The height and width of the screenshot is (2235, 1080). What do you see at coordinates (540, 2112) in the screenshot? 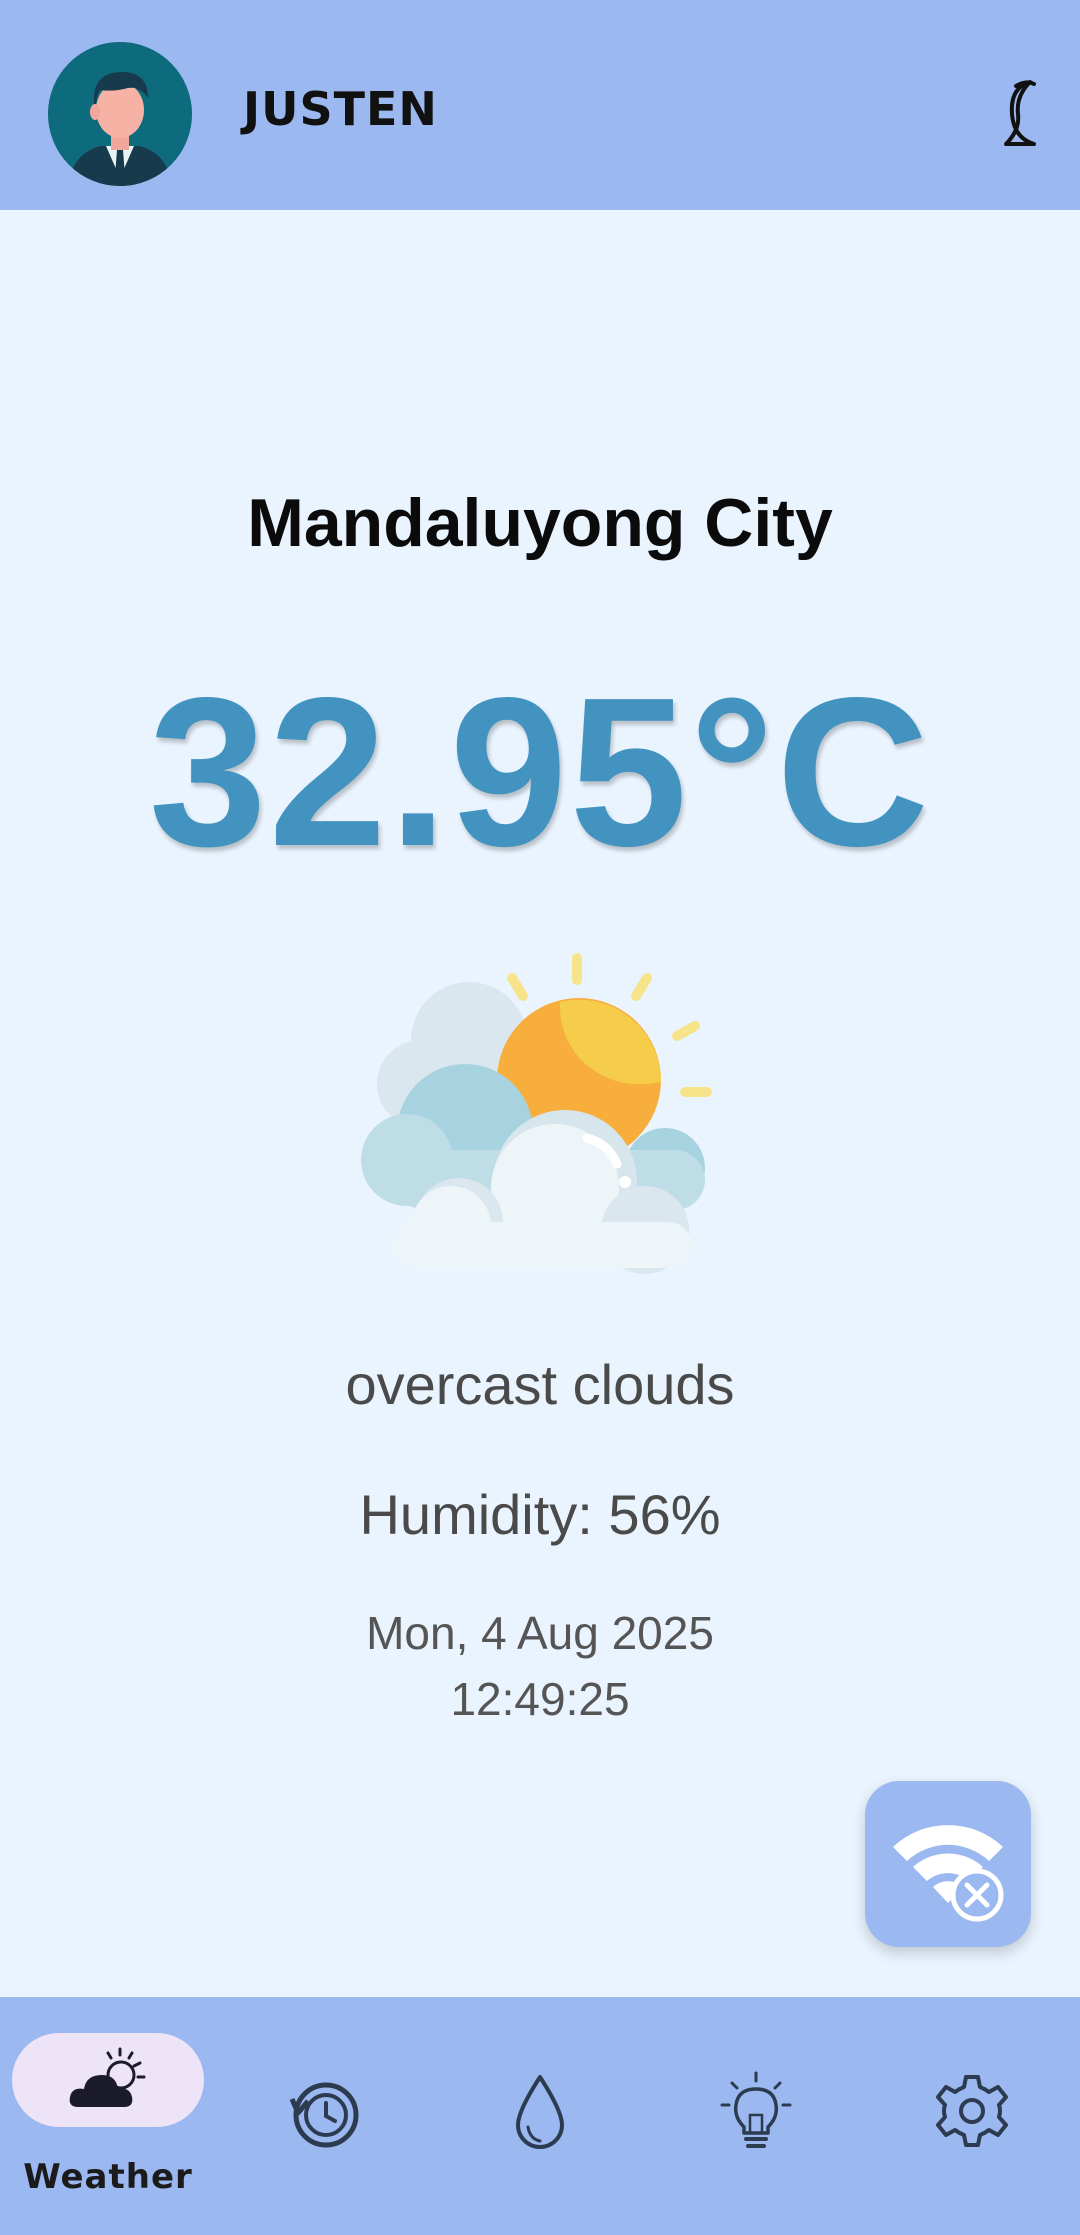
I see `water-drop-icon` at bounding box center [540, 2112].